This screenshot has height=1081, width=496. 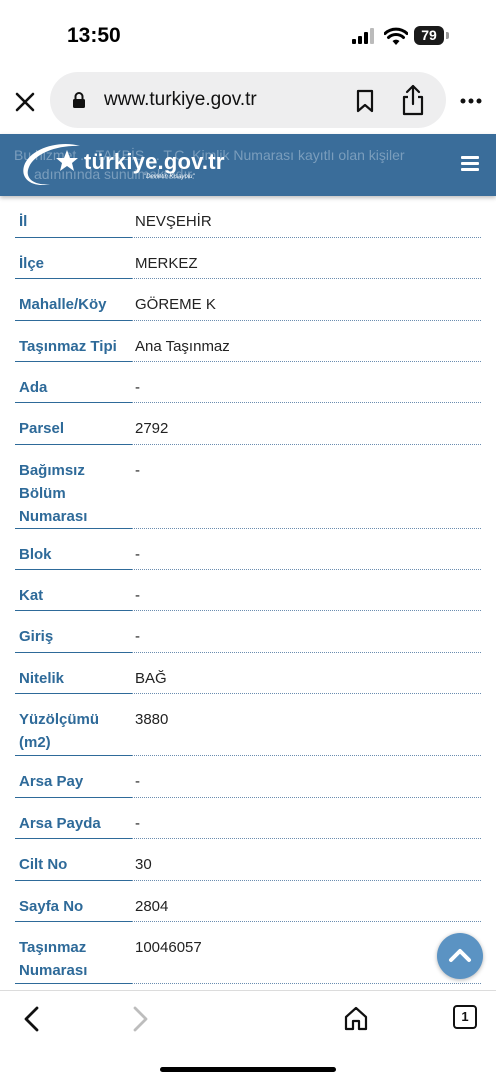 What do you see at coordinates (43, 864) in the screenshot?
I see `field-label: Cilt No` at bounding box center [43, 864].